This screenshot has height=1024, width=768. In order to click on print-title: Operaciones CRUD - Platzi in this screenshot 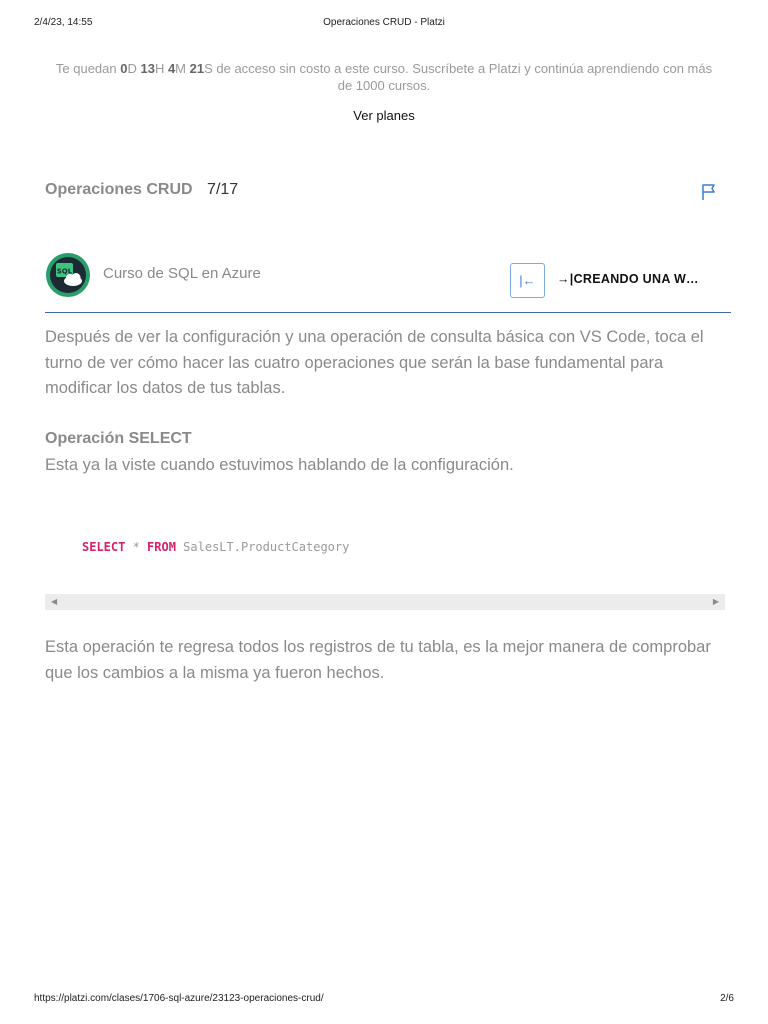, I will do `click(384, 22)`.